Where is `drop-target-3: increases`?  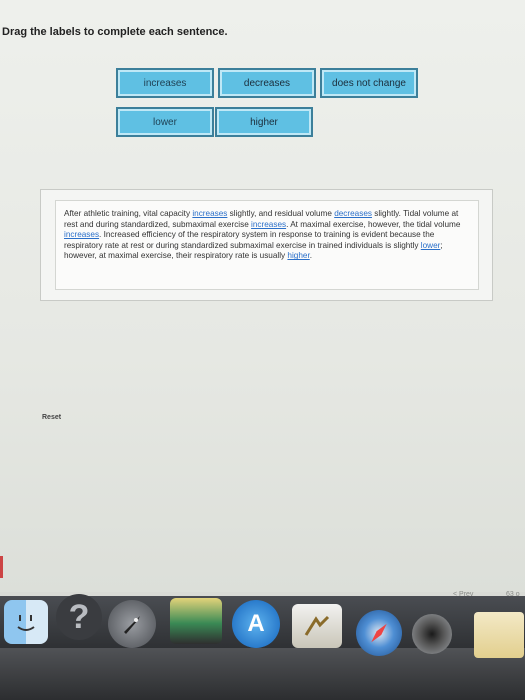
drop-target-3: increases is located at coordinates (268, 224).